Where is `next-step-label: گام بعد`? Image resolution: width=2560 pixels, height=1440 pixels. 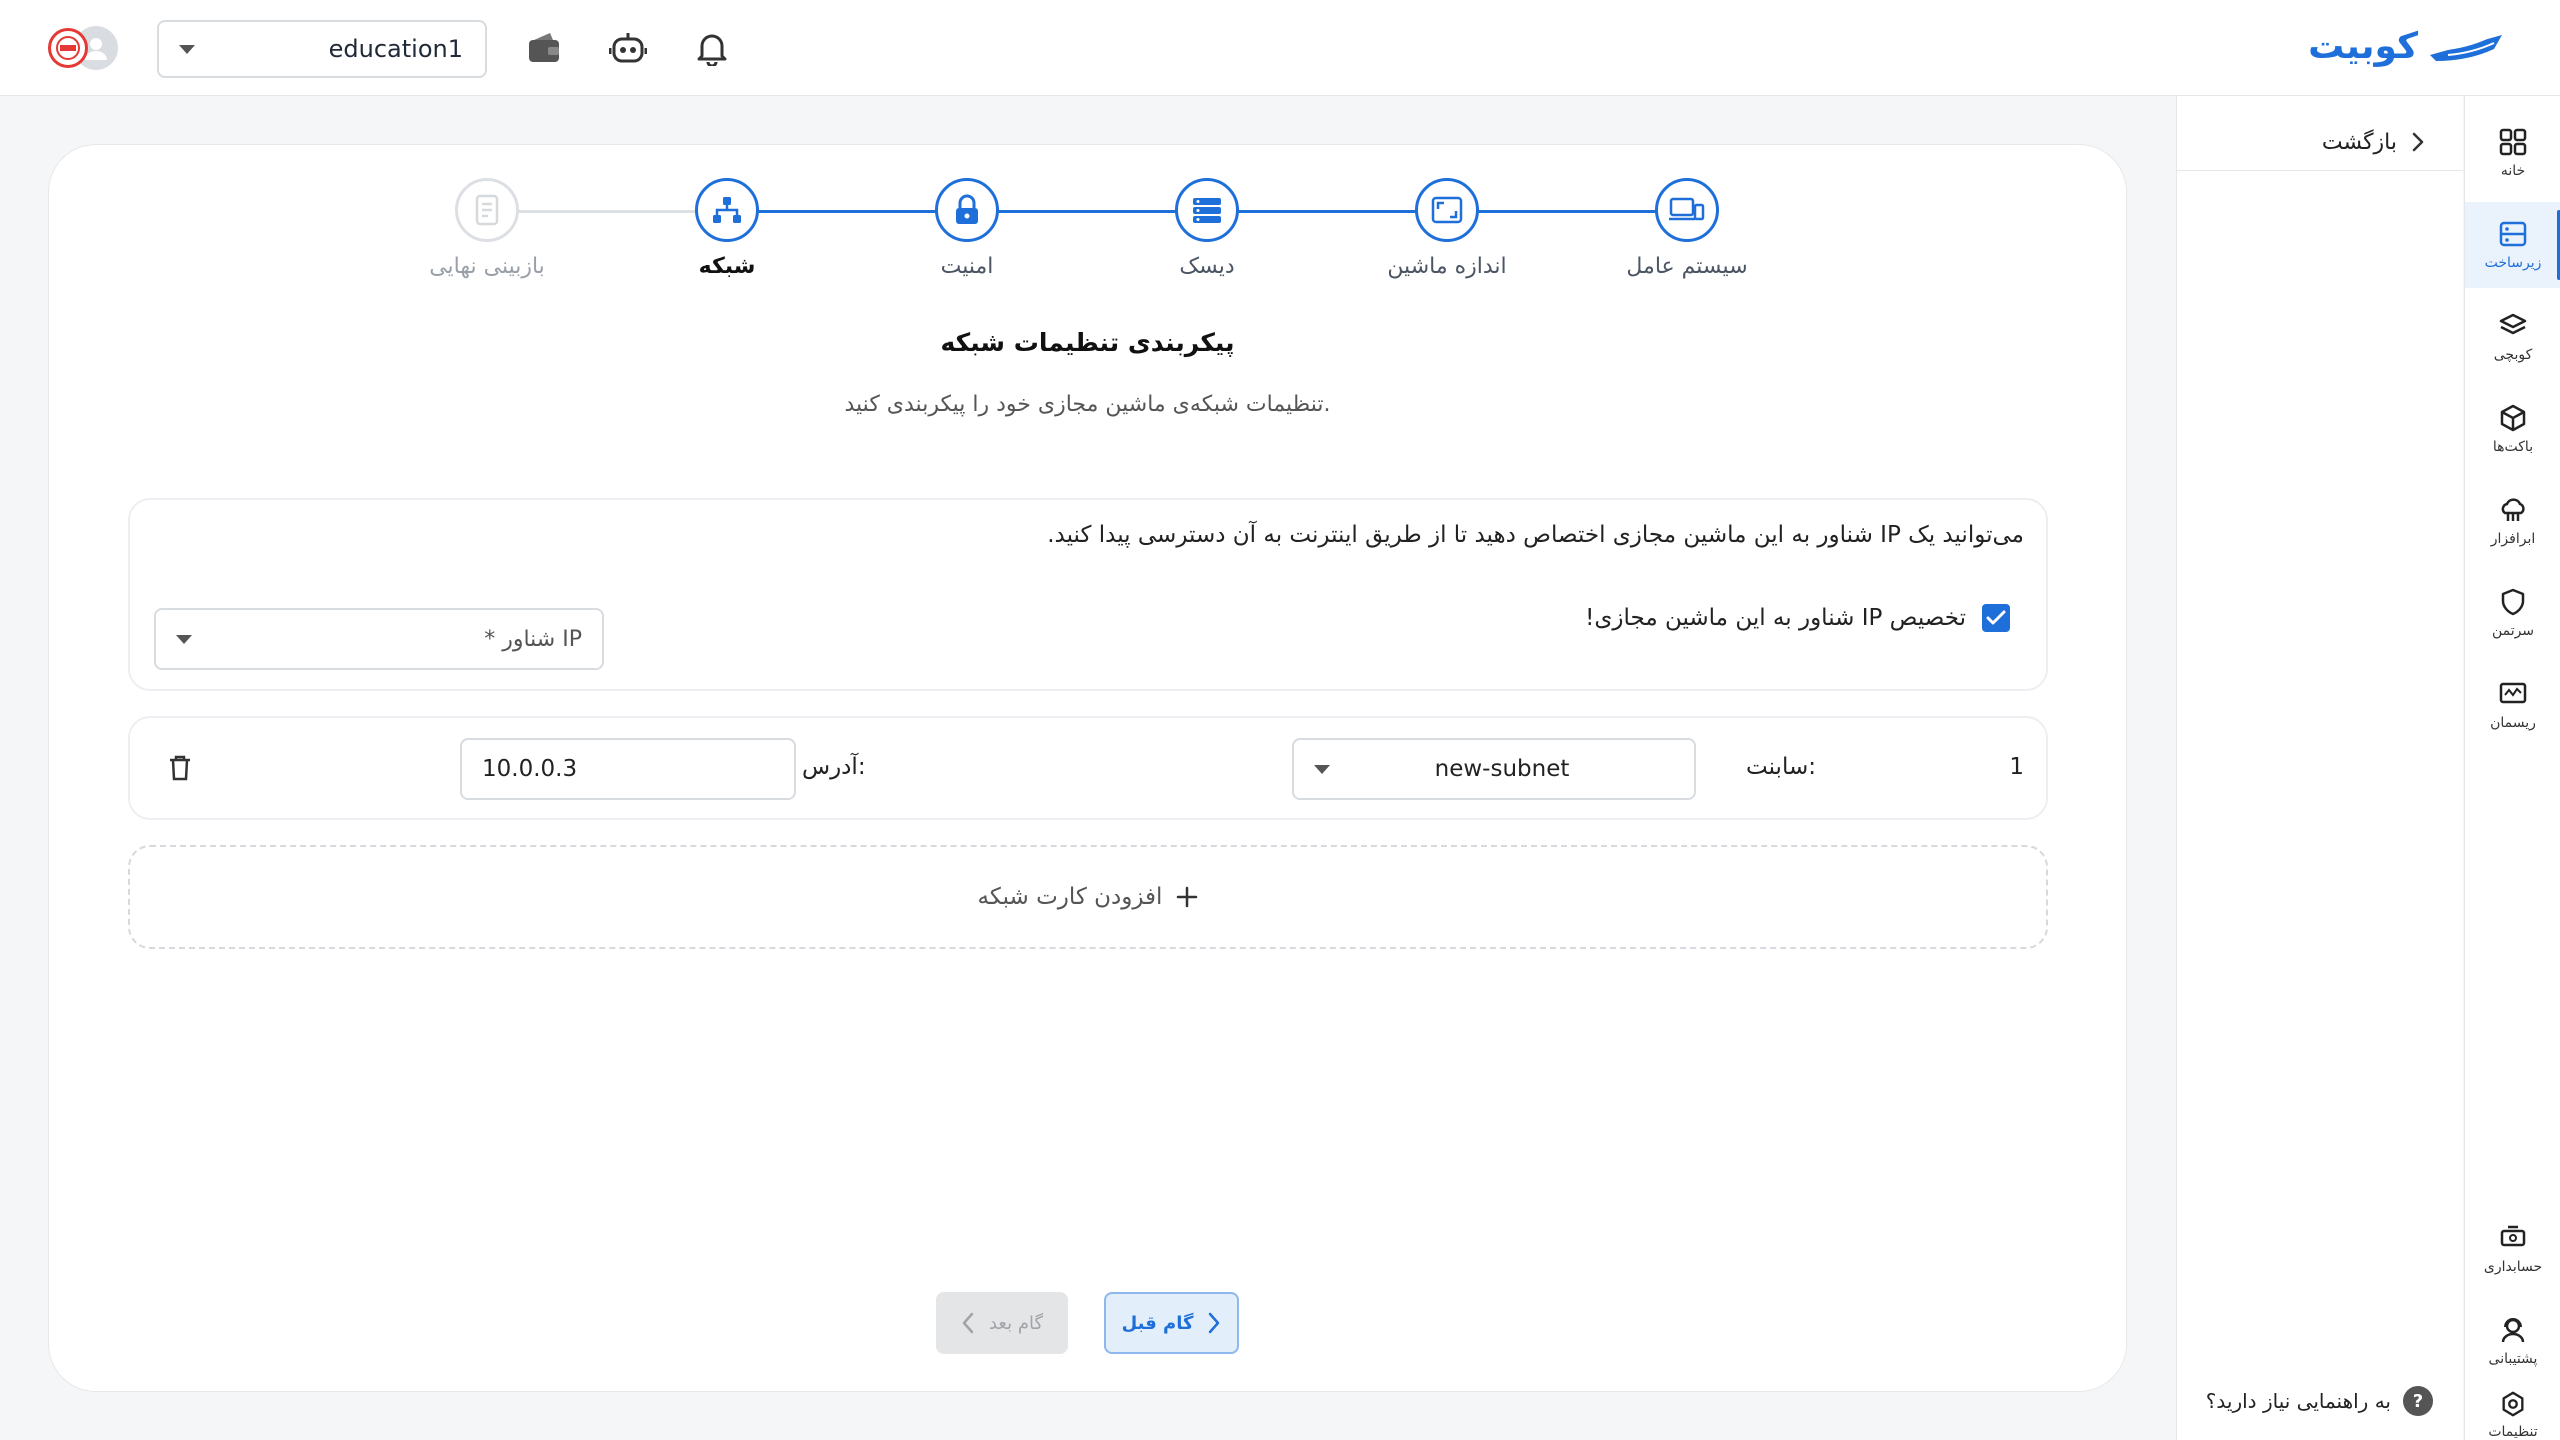 next-step-label: گام بعد is located at coordinates (1016, 1323).